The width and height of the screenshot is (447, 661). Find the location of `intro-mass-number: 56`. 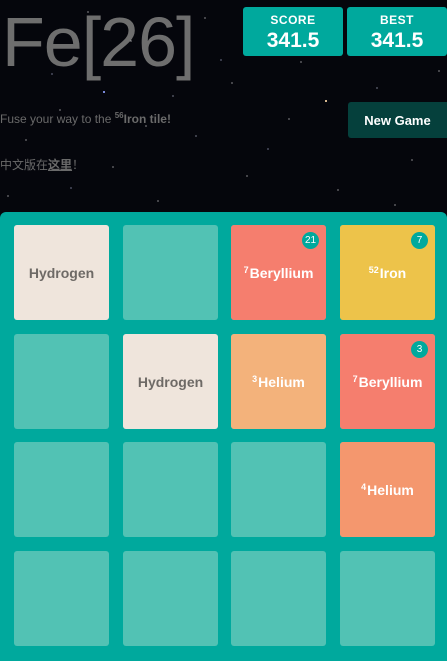

intro-mass-number: 56 is located at coordinates (119, 115).